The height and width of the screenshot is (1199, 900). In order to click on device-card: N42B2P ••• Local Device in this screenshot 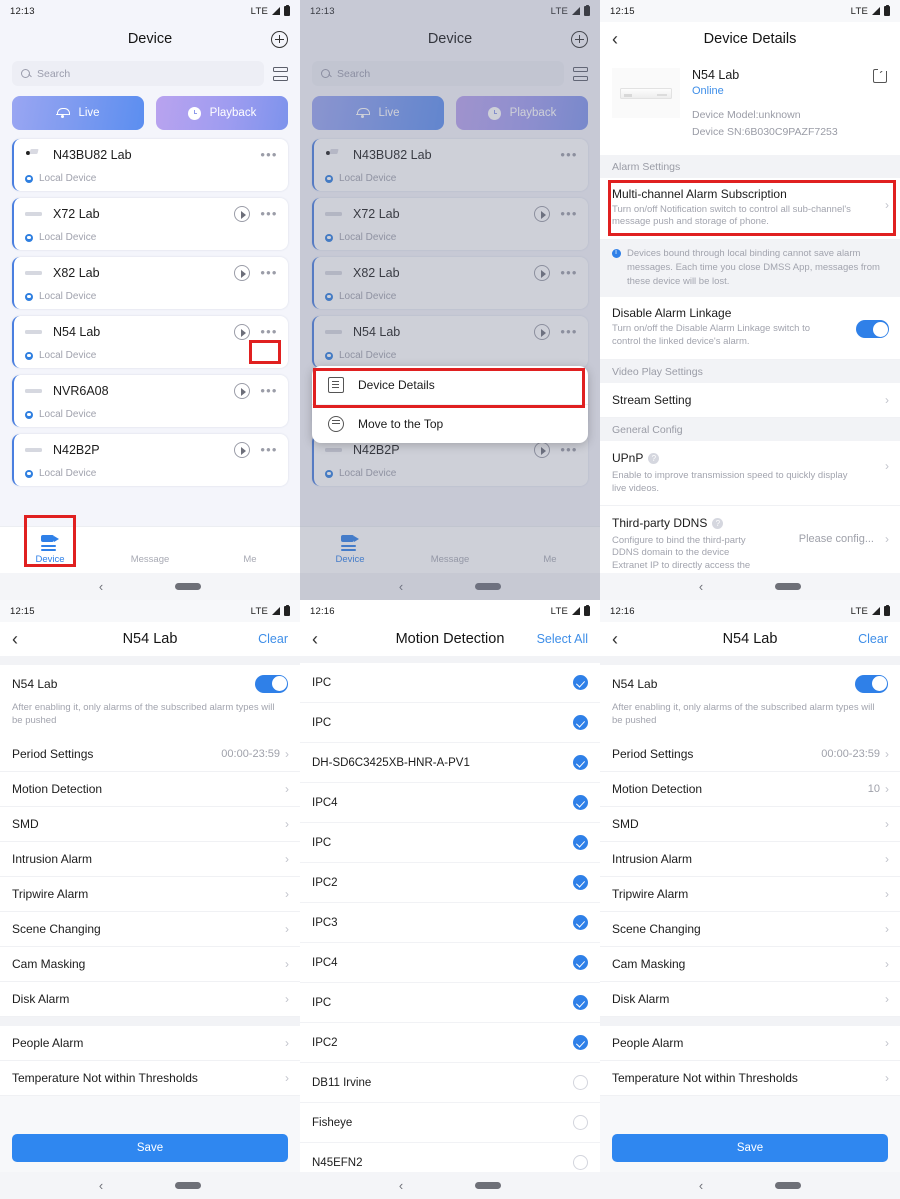, I will do `click(150, 460)`.